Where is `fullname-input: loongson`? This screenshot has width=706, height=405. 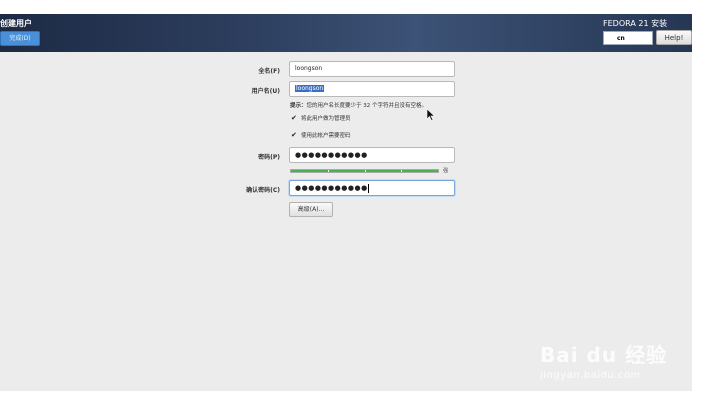
fullname-input: loongson is located at coordinates (372, 69).